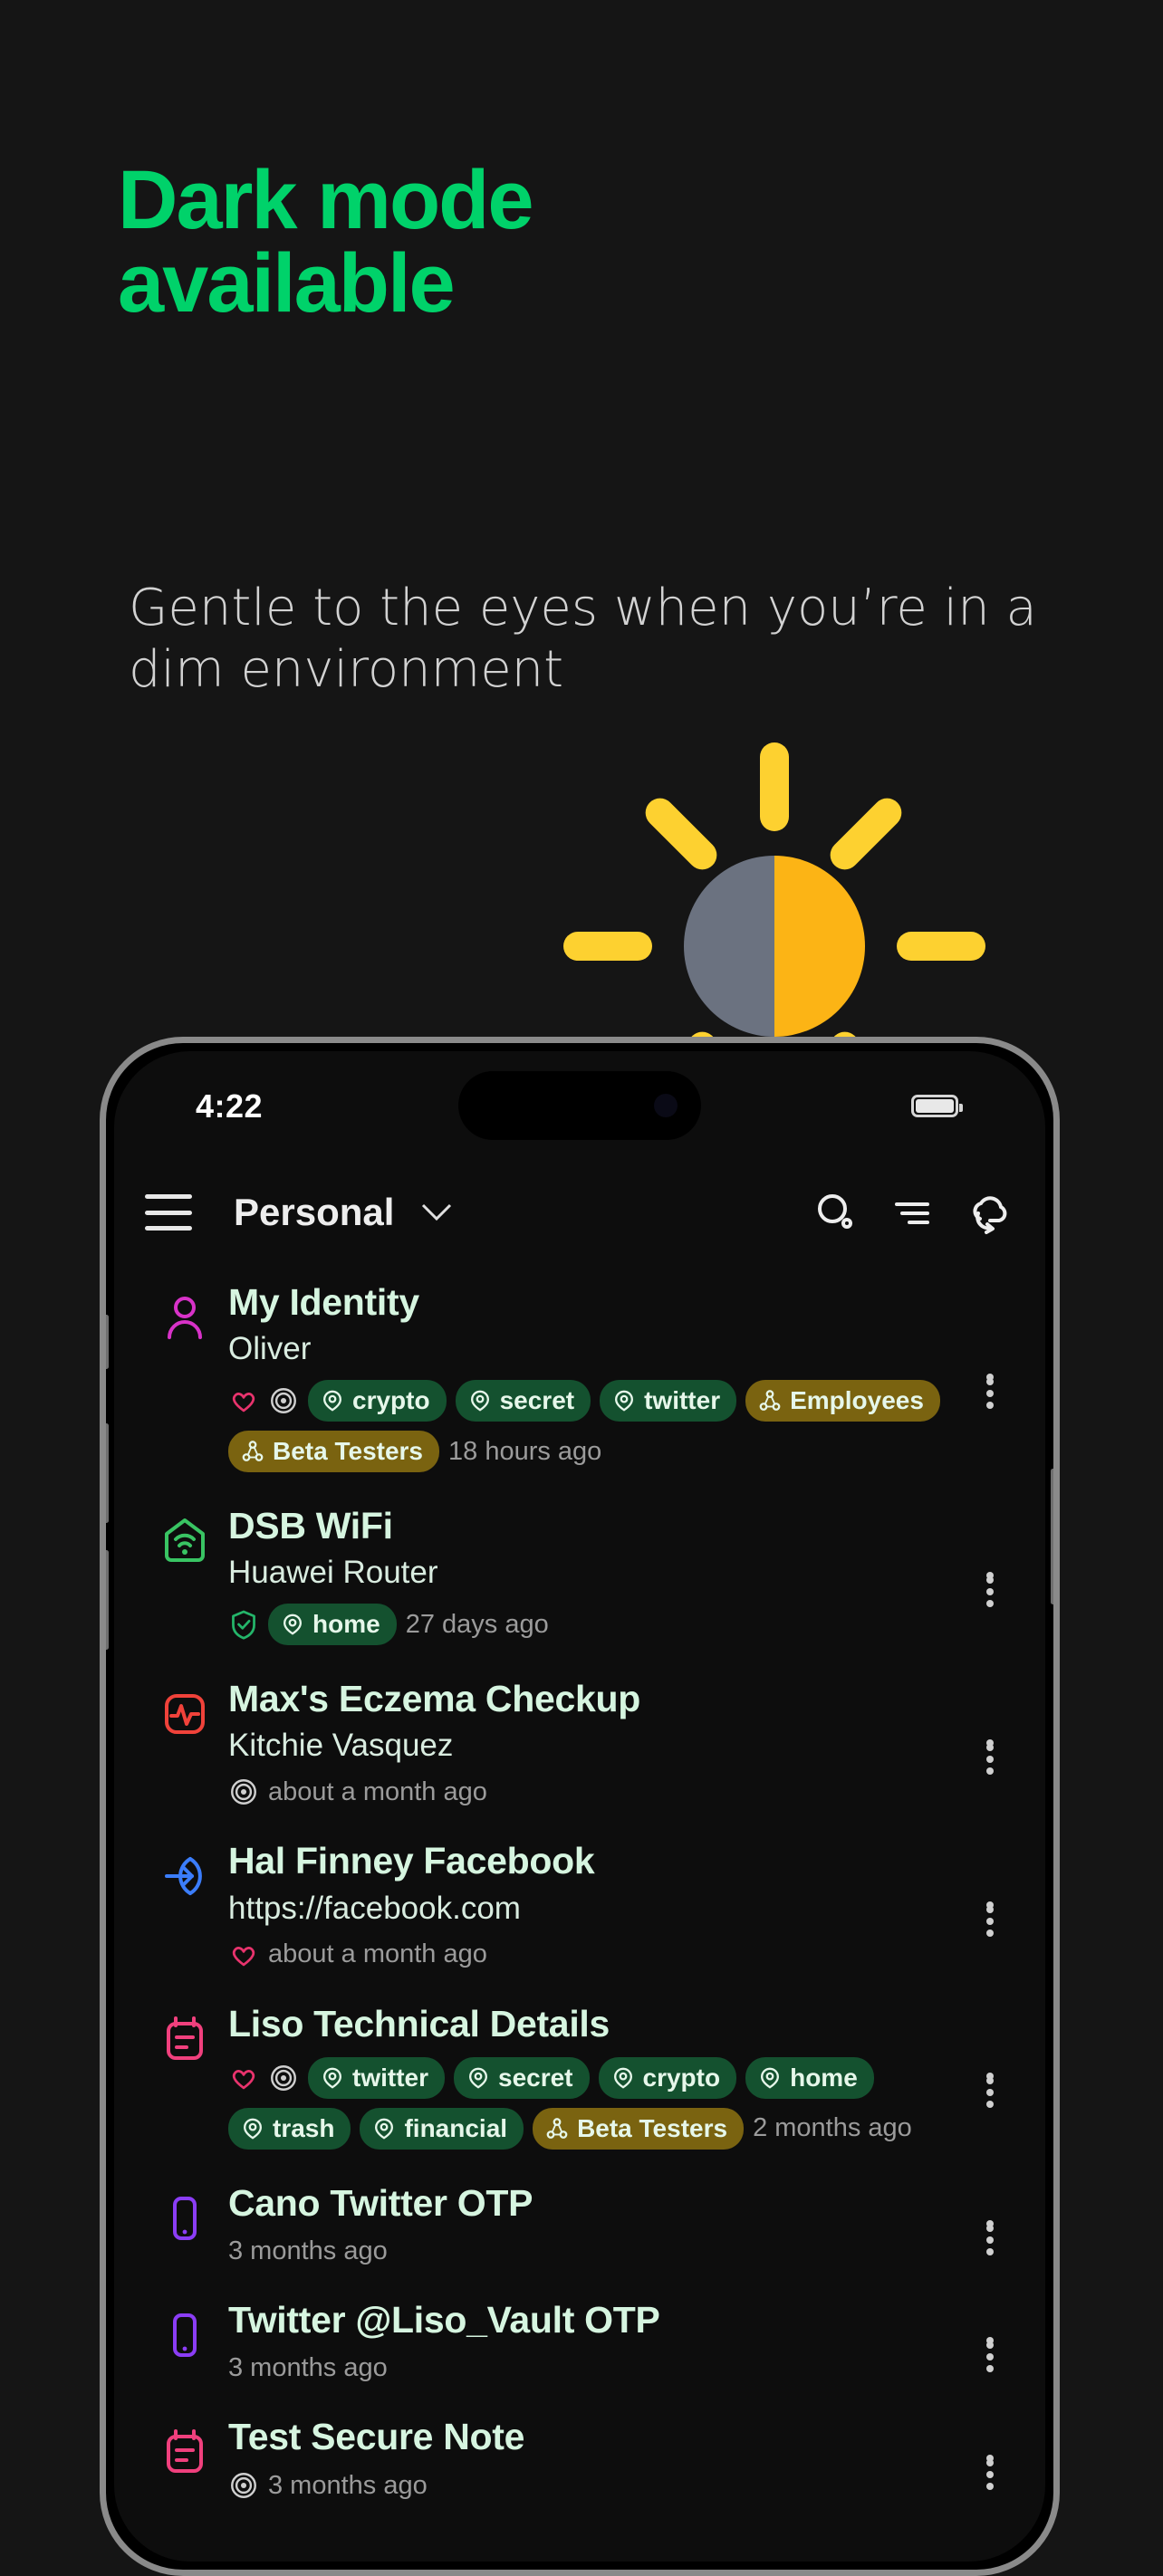  I want to click on phone-mute-switch, so click(107, 1342).